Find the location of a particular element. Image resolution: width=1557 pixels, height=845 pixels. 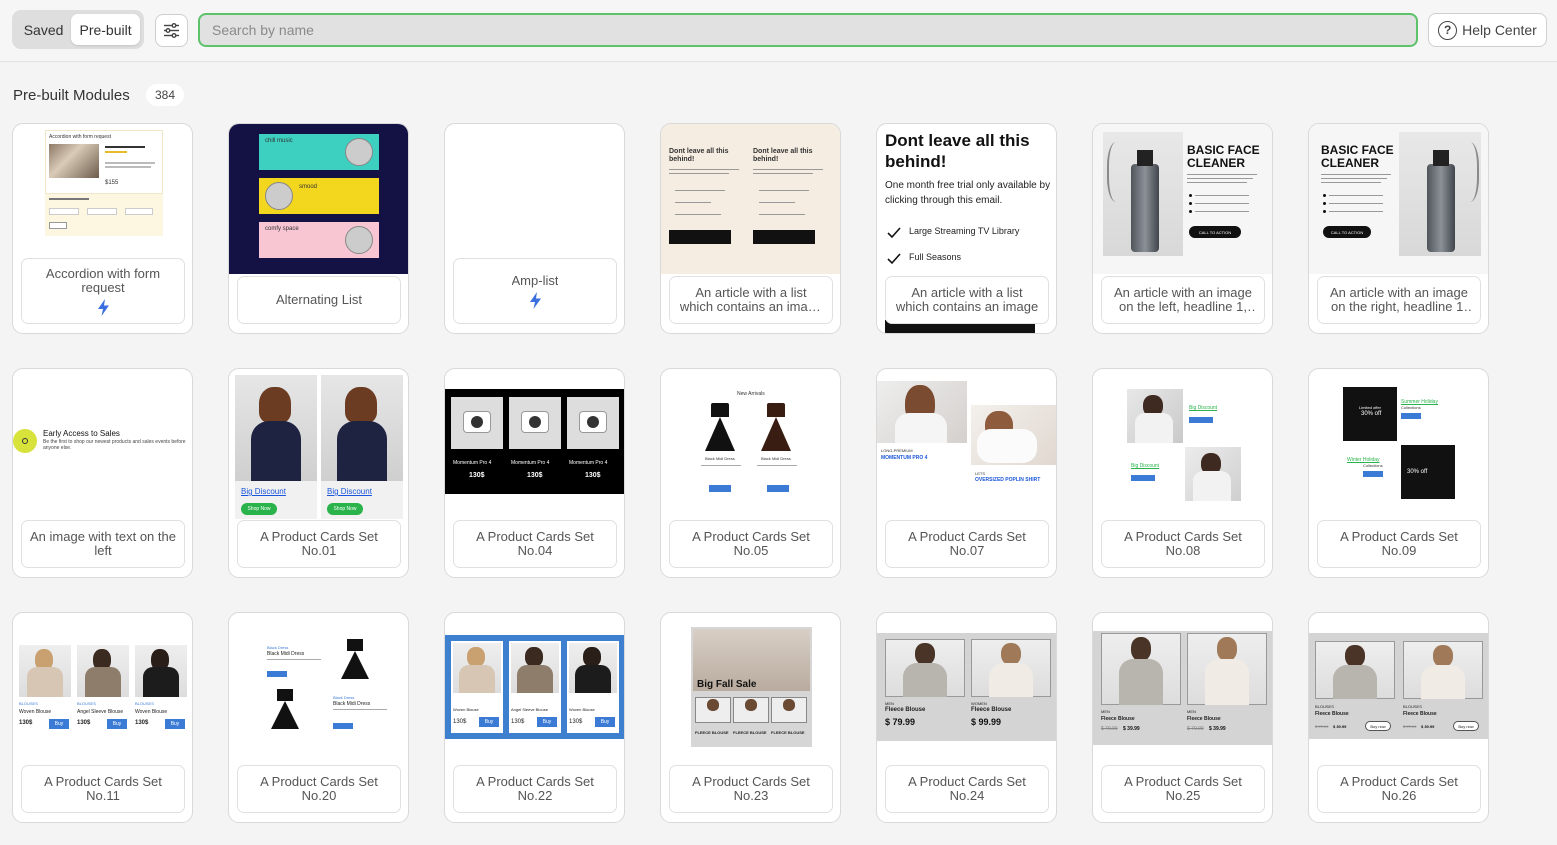

module-label: A Product Cards Set No.26 is located at coordinates (1399, 789).